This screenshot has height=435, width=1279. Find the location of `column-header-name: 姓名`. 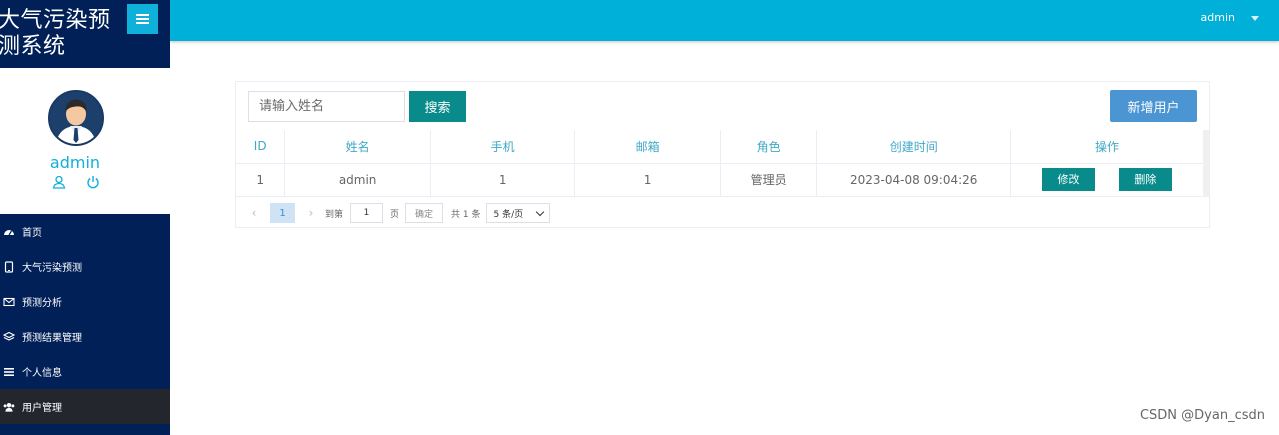

column-header-name: 姓名 is located at coordinates (357, 147).